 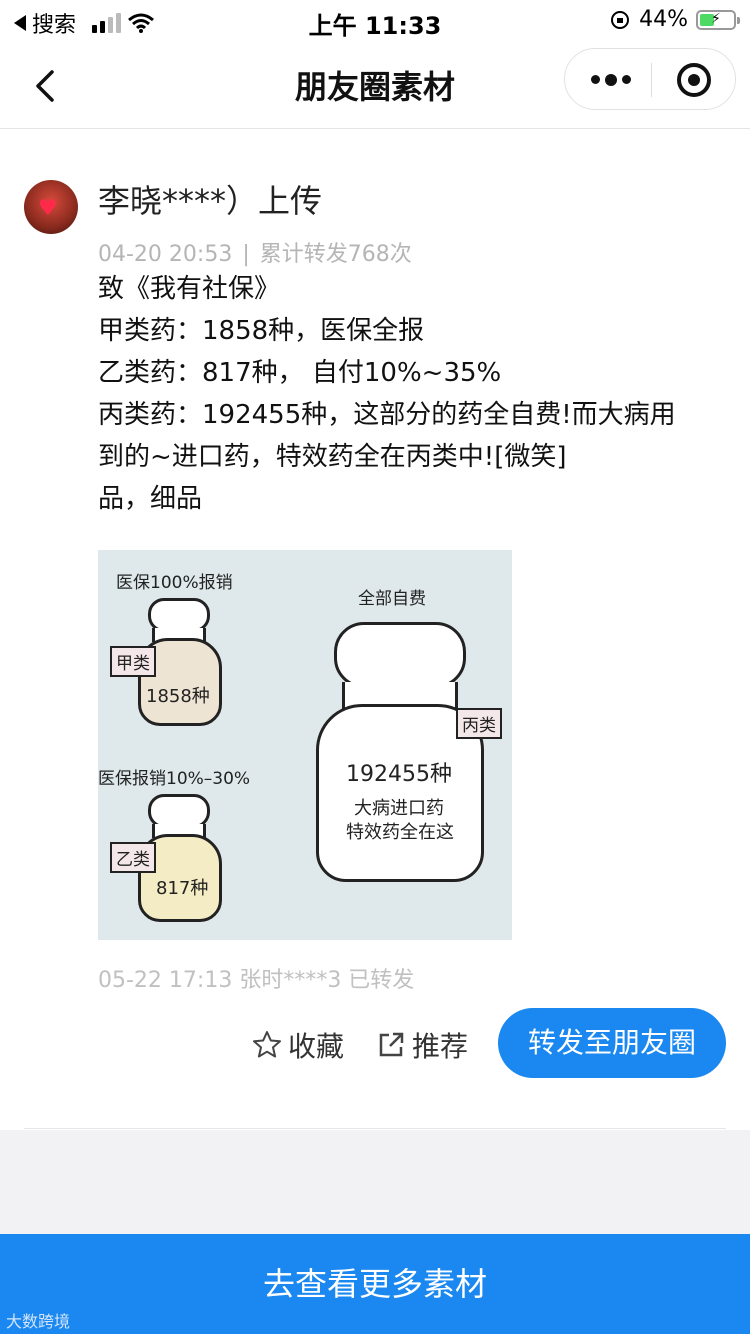 What do you see at coordinates (375, 86) in the screenshot?
I see `nav-bar: 朋友圈素材` at bounding box center [375, 86].